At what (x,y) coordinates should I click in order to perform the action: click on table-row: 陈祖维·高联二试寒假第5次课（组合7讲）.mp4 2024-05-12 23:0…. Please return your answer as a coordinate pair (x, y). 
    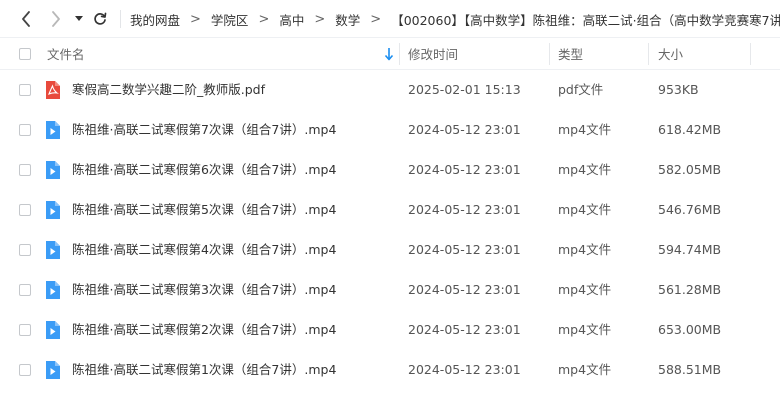
    Looking at the image, I should click on (390, 210).